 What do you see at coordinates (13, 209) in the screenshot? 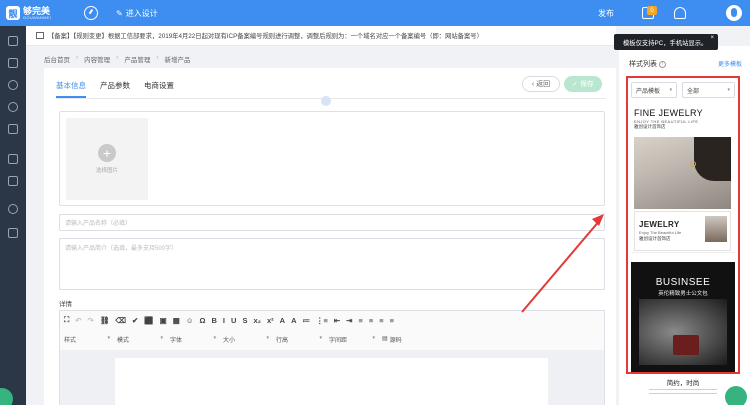
I see `sidebar-settings-icon` at bounding box center [13, 209].